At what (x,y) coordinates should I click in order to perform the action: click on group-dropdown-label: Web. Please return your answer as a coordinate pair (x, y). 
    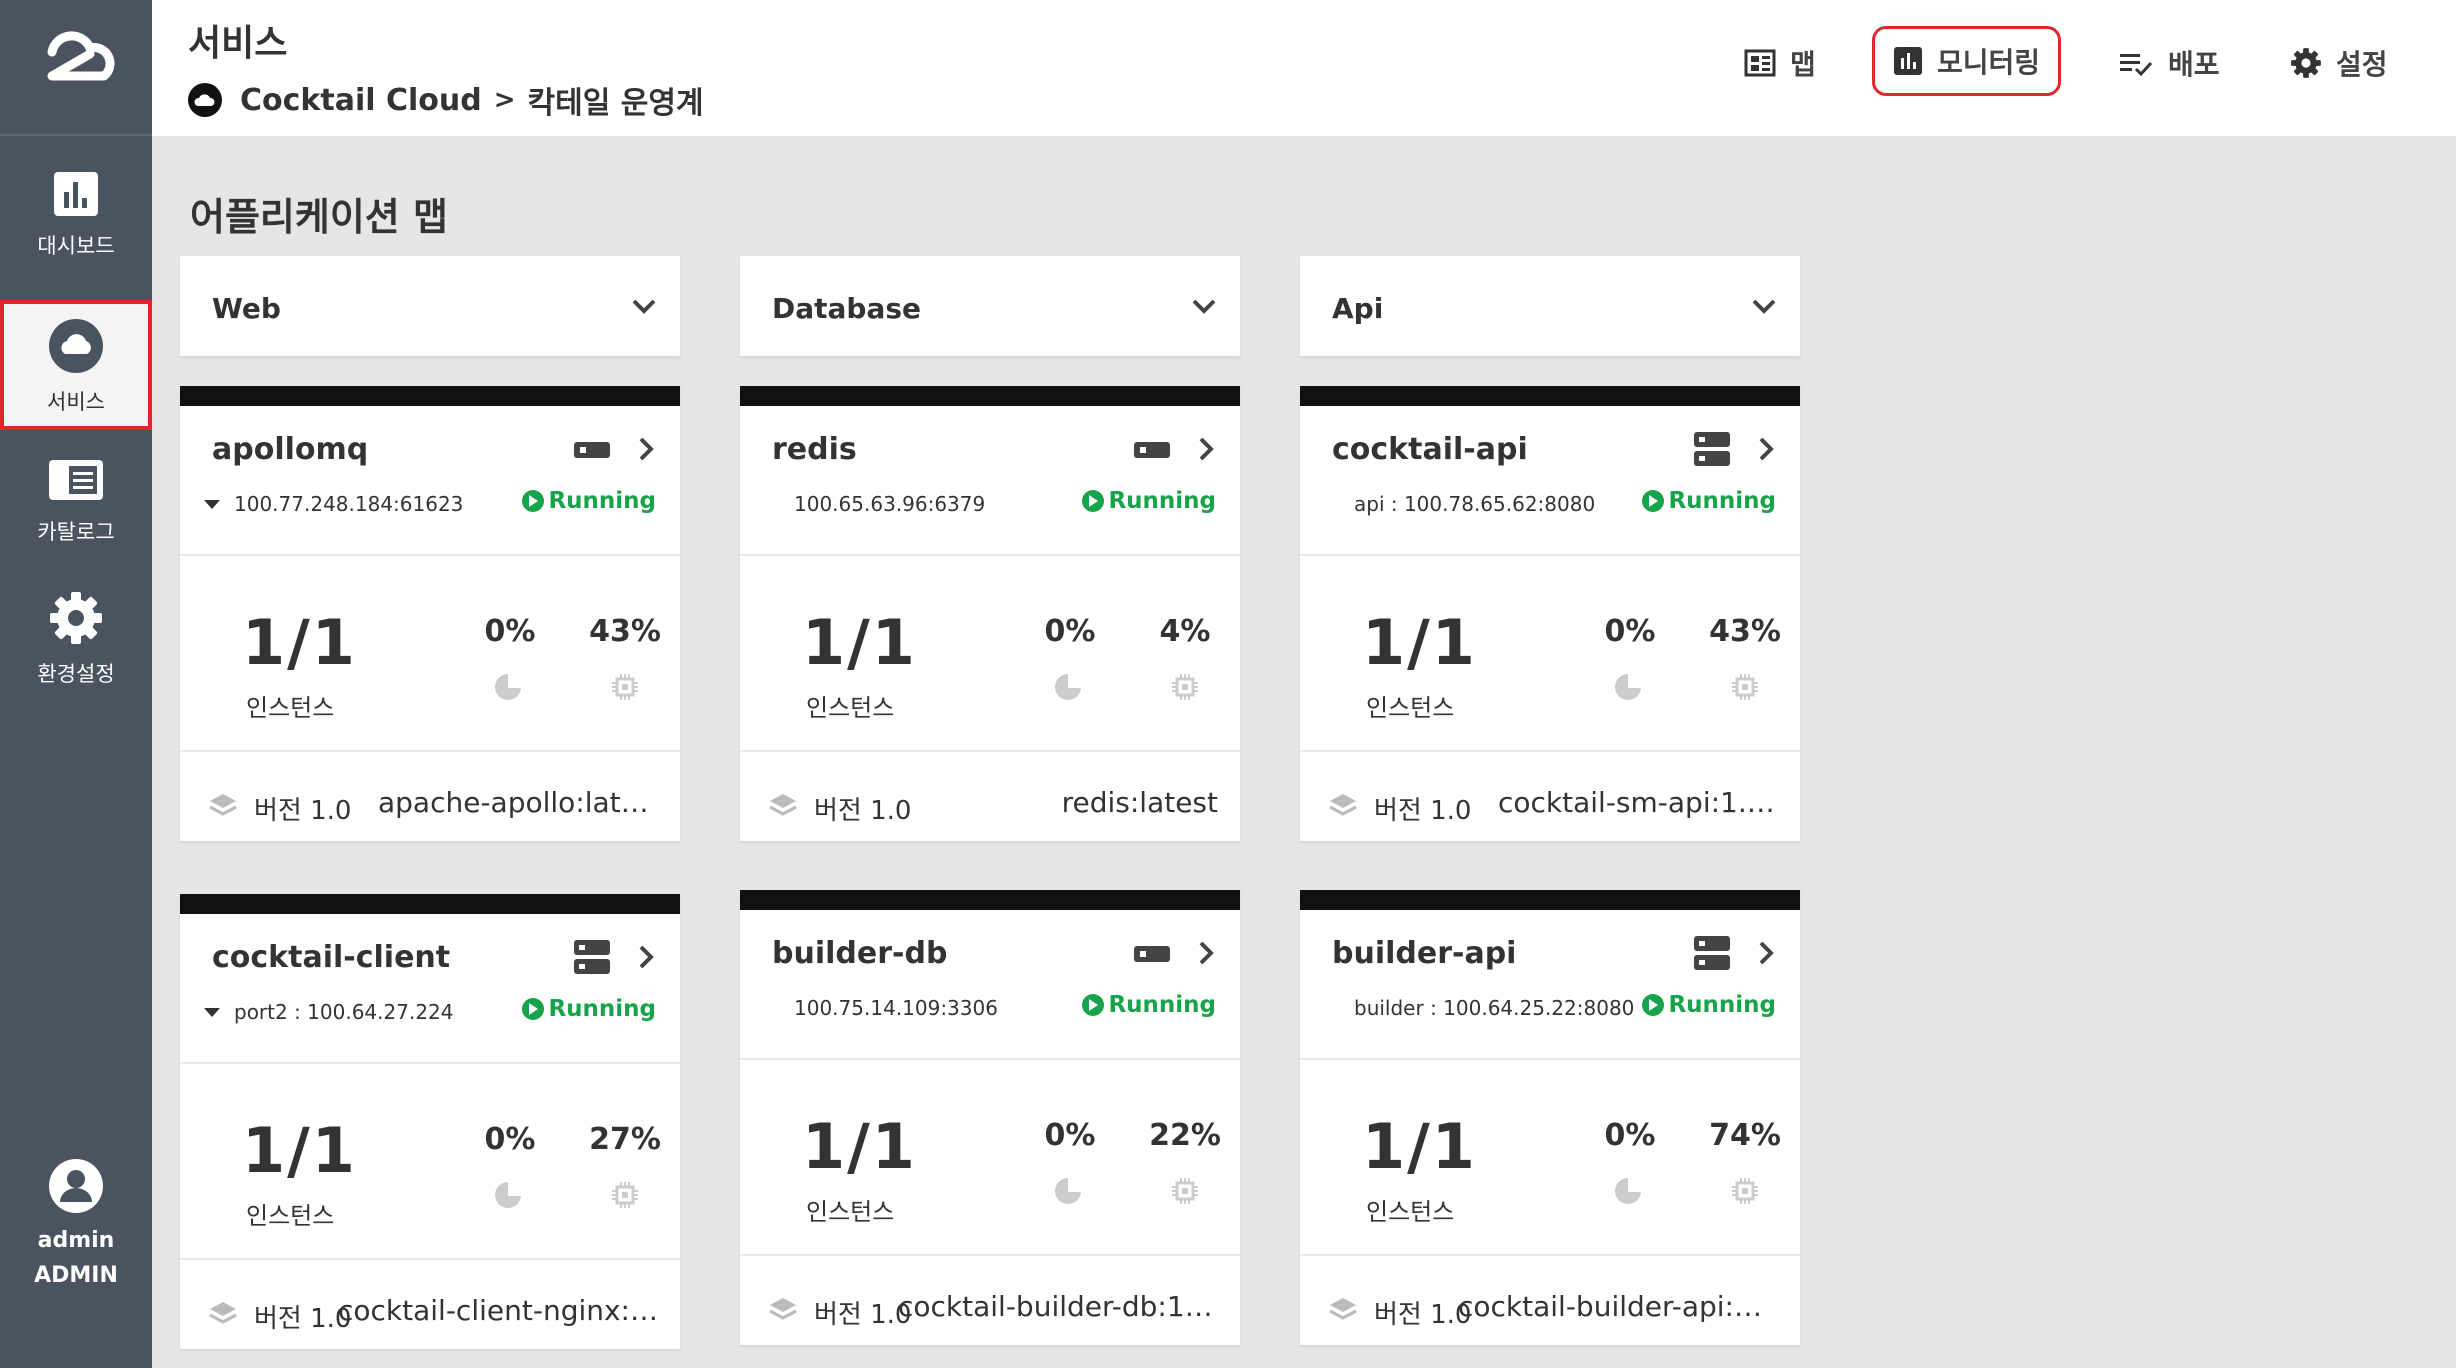
    Looking at the image, I should click on (246, 308).